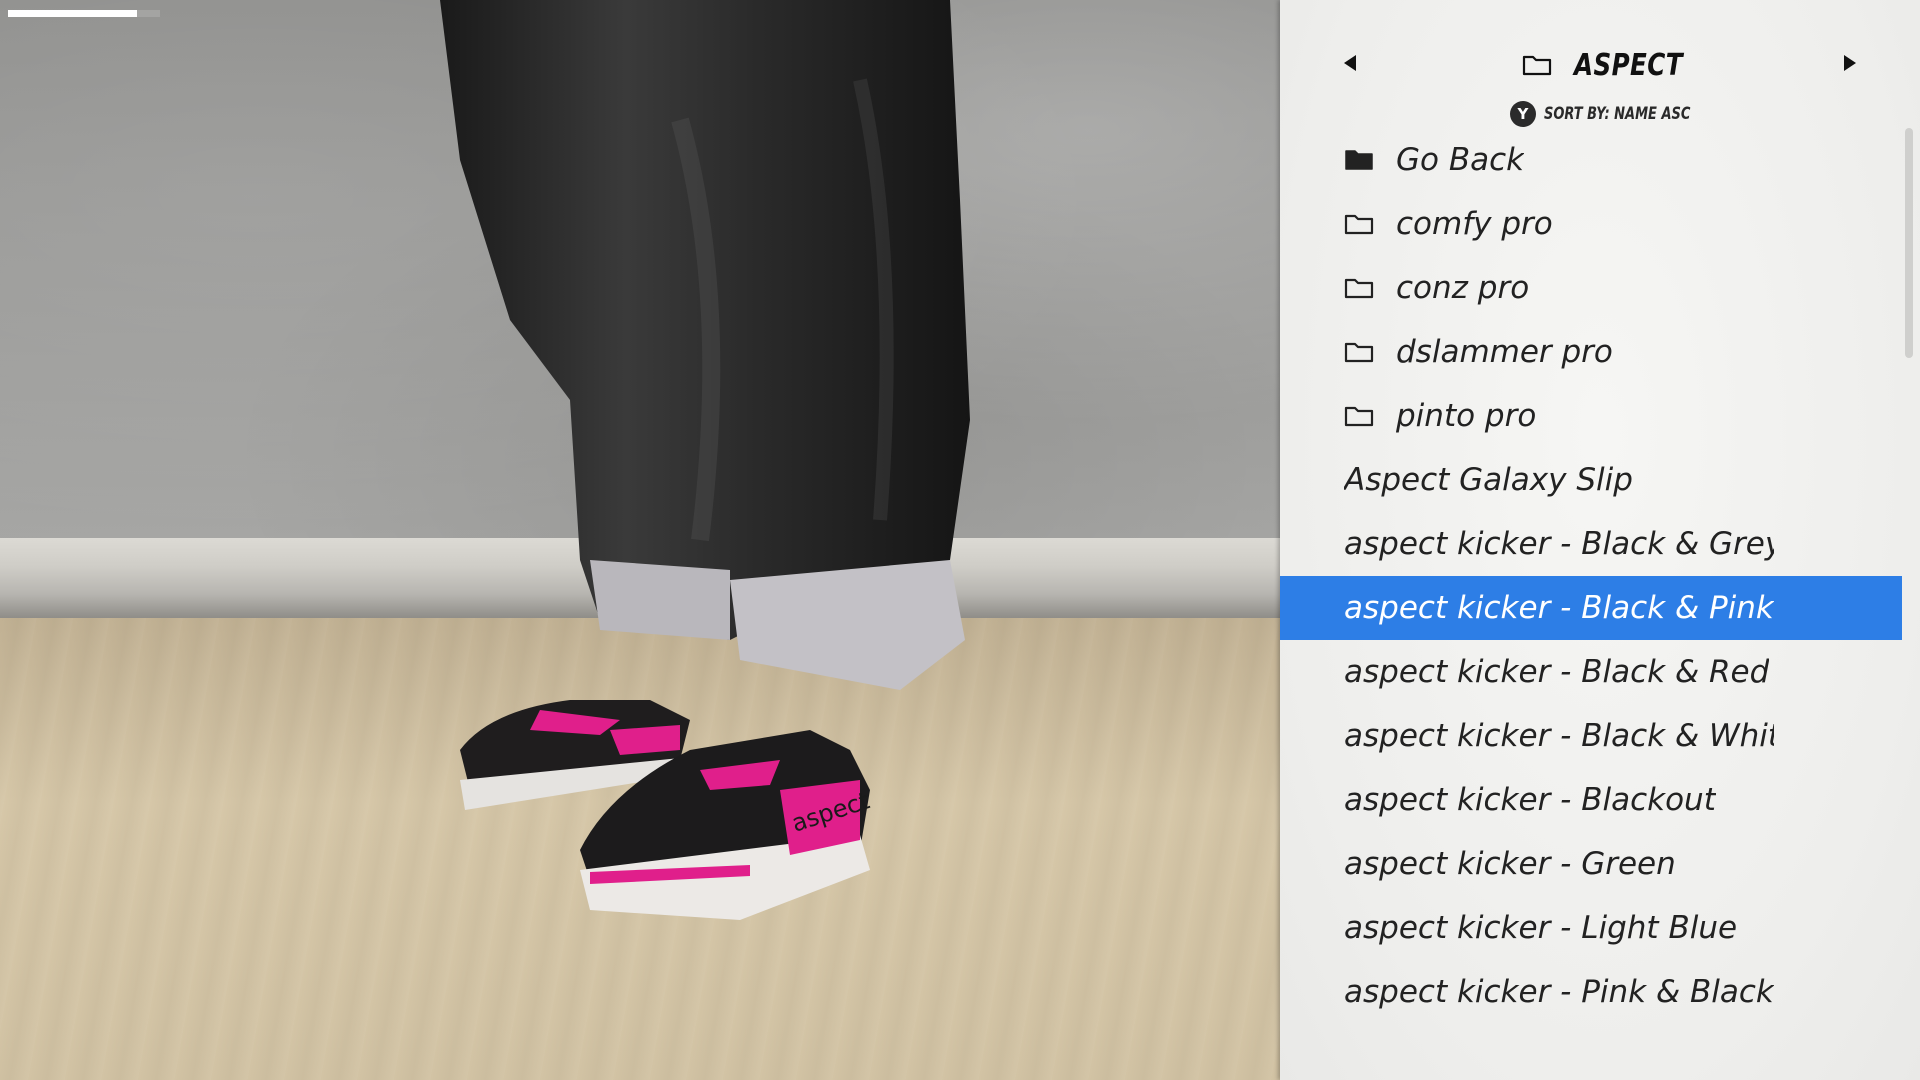 The height and width of the screenshot is (1080, 1920). I want to click on menu-item-aspect-kicker-black-red: aspect kicker - Black & Red, so click(1591, 672).